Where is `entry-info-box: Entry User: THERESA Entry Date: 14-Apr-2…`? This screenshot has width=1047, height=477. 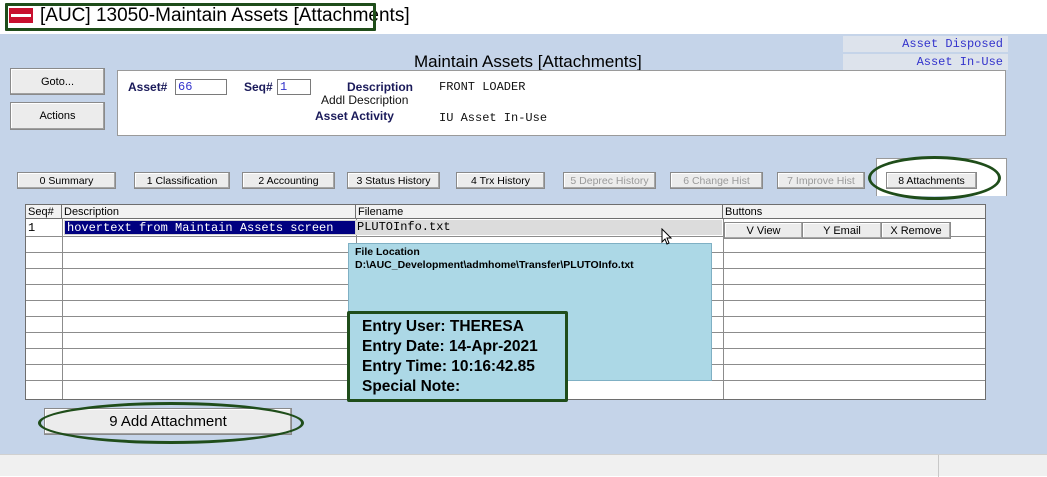
entry-info-box: Entry User: THERESA Entry Date: 14-Apr-2… is located at coordinates (457, 356).